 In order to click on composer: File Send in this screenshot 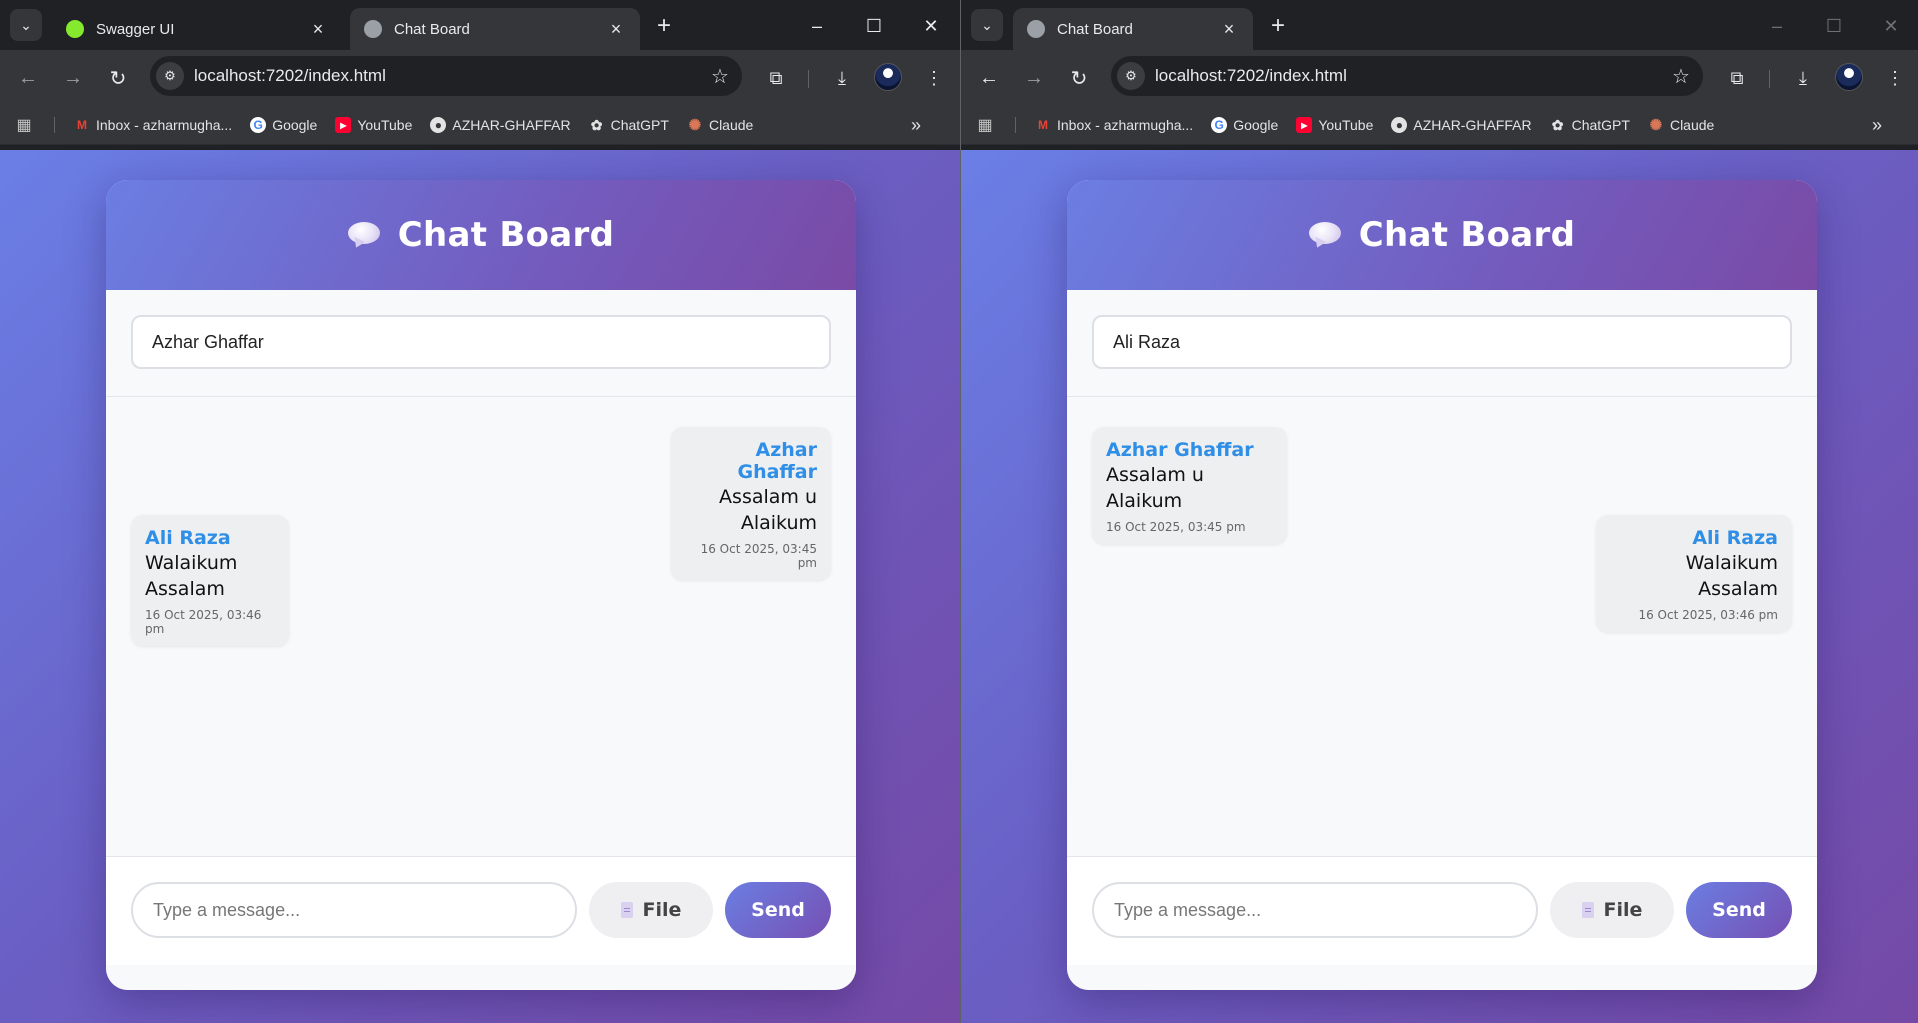, I will do `click(1442, 910)`.